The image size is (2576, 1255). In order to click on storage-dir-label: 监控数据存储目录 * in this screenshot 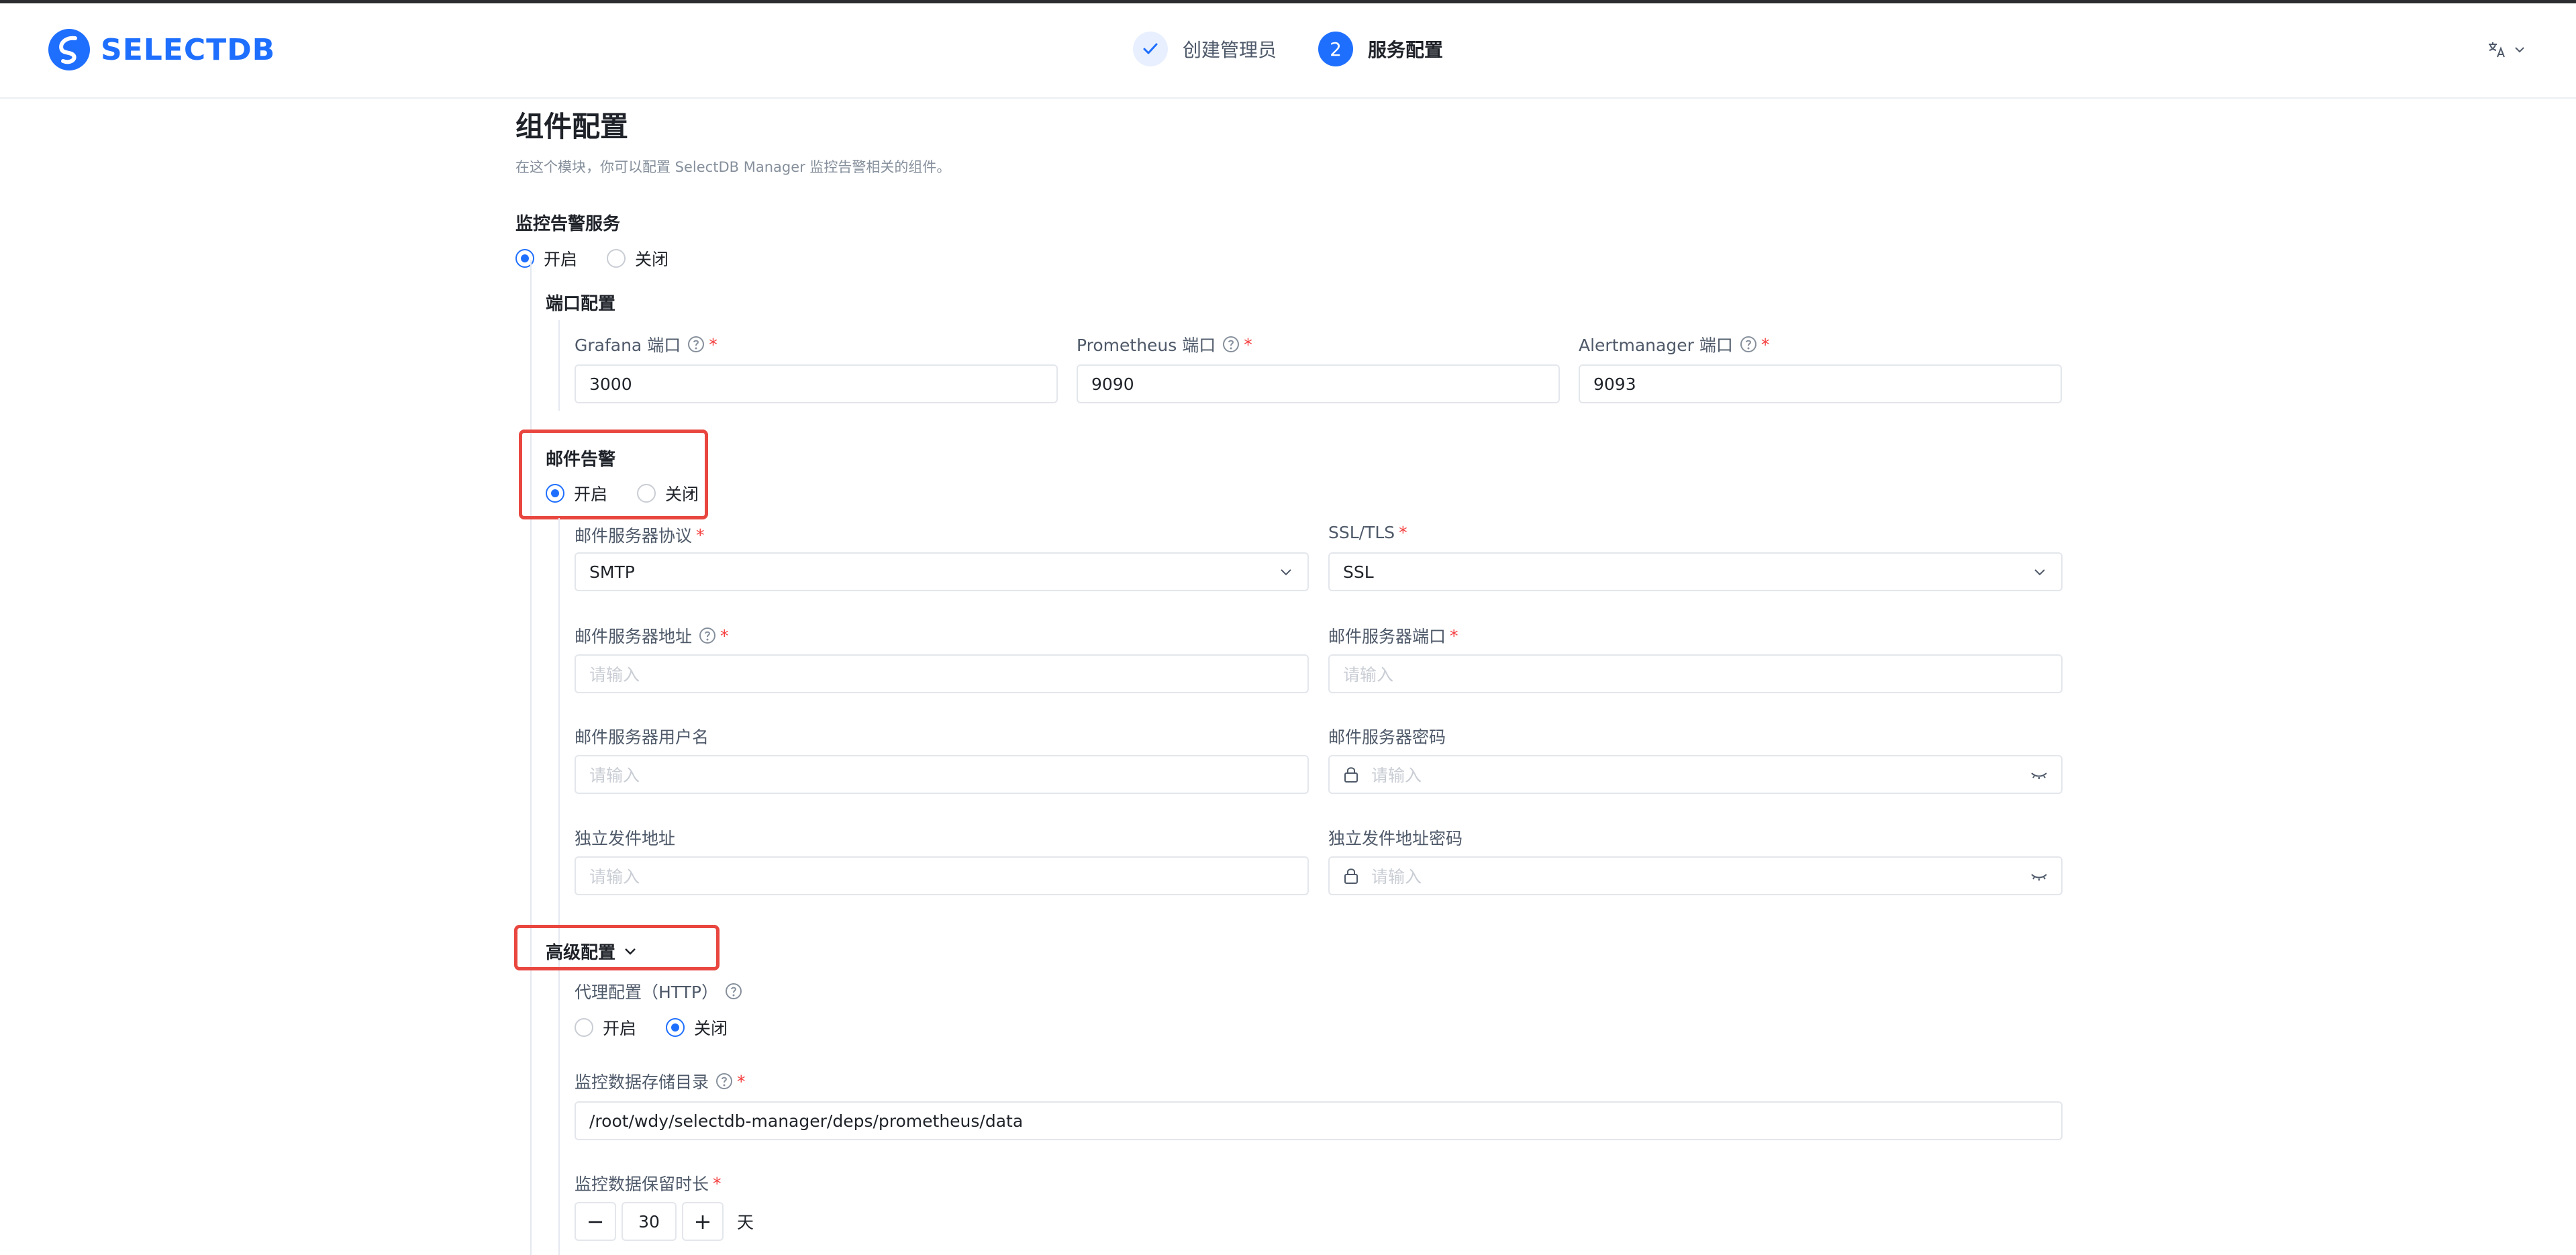, I will do `click(660, 1081)`.